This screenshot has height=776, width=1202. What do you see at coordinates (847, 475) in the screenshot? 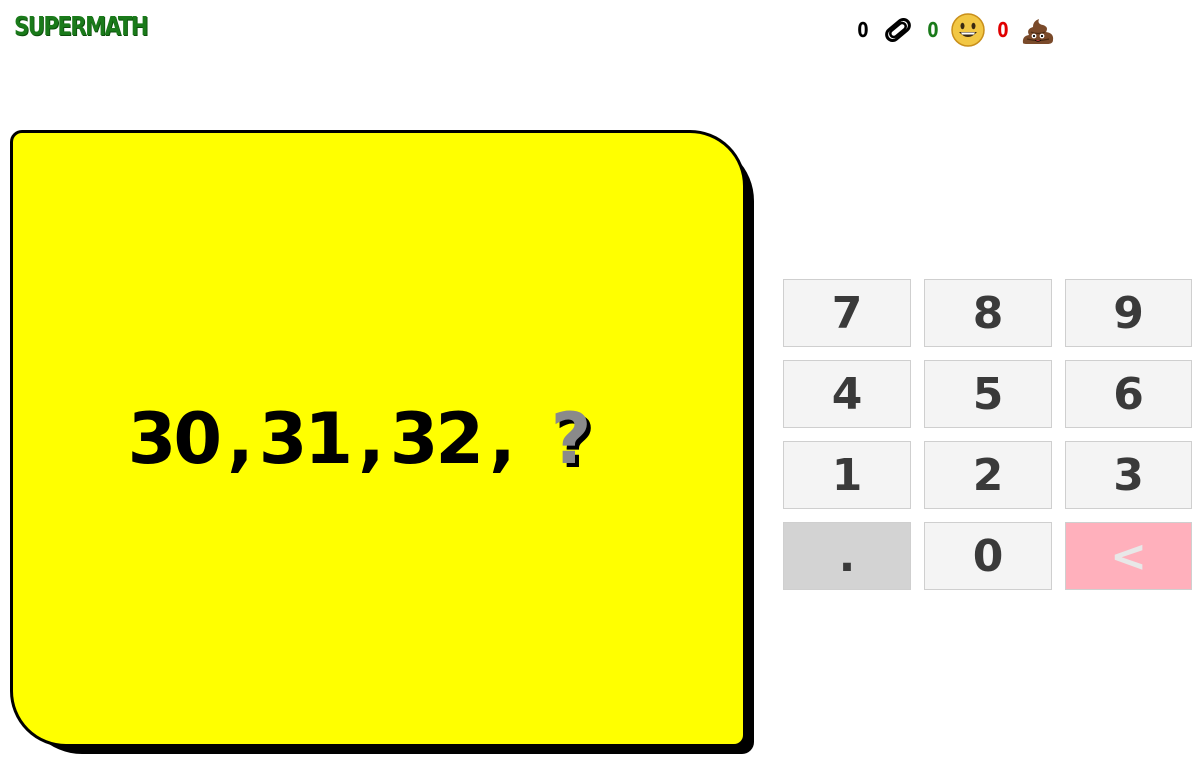
I see `key-1: 1` at bounding box center [847, 475].